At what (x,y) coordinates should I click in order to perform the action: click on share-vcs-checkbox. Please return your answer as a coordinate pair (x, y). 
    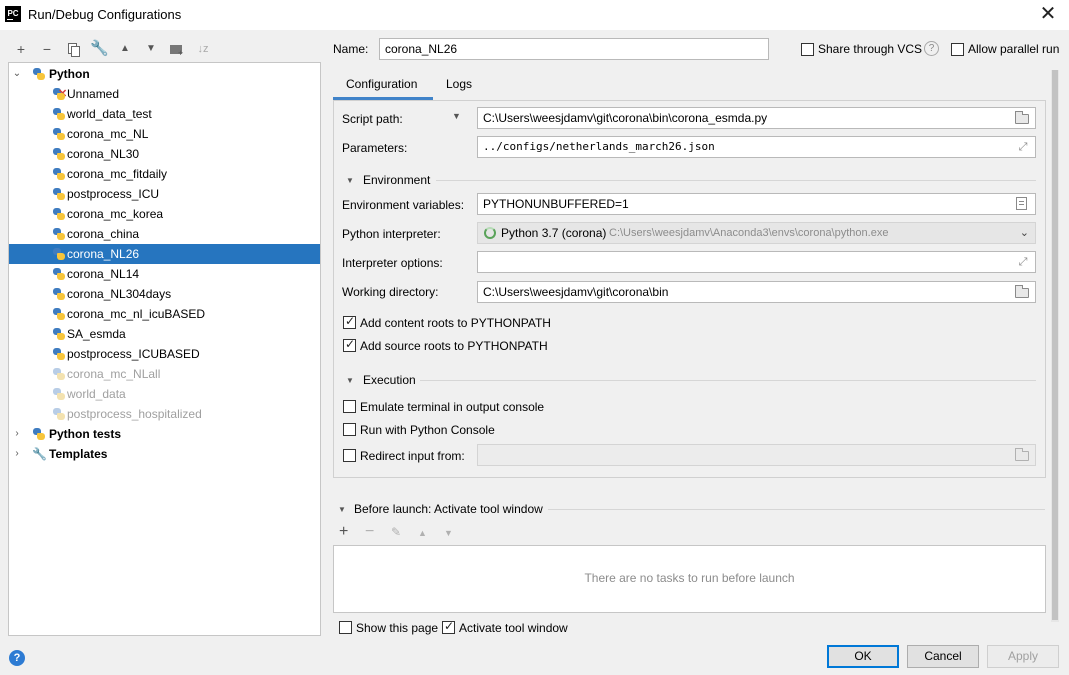
    Looking at the image, I should click on (807, 49).